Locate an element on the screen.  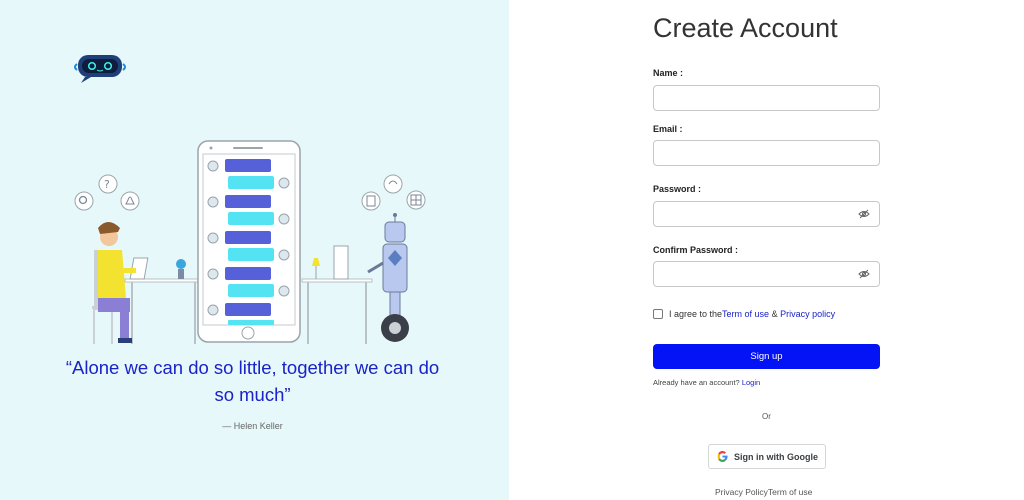
name-label: Name : is located at coordinates (668, 73).